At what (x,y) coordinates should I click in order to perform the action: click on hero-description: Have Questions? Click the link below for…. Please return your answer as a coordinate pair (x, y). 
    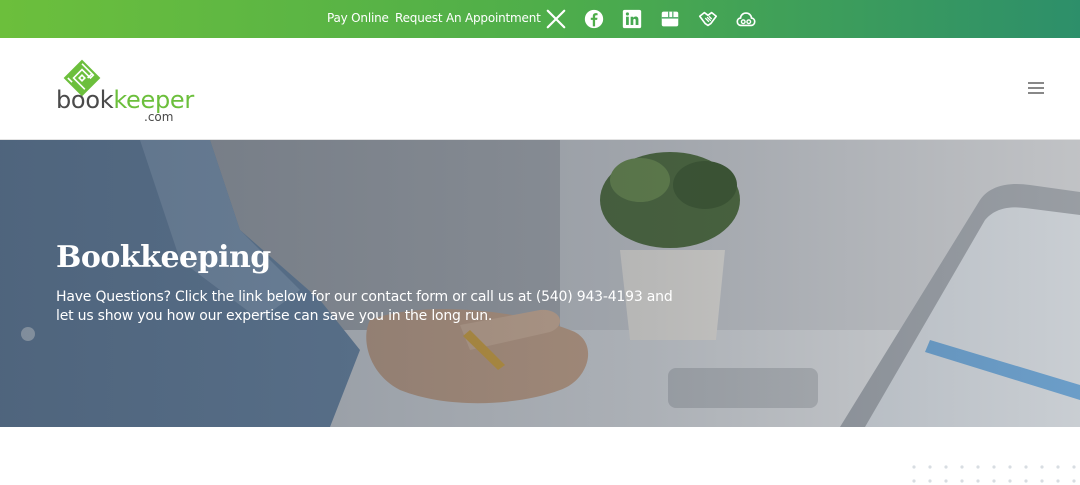
    Looking at the image, I should click on (364, 306).